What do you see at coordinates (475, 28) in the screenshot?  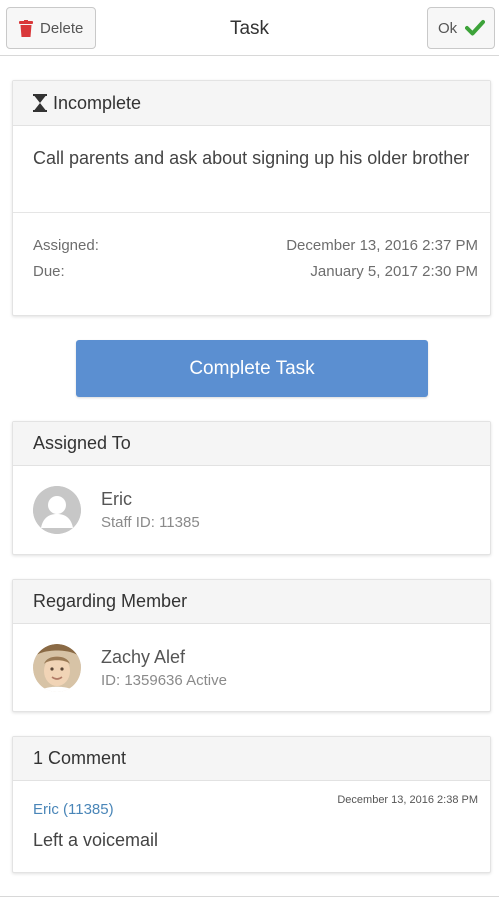 I see `checkmark-icon` at bounding box center [475, 28].